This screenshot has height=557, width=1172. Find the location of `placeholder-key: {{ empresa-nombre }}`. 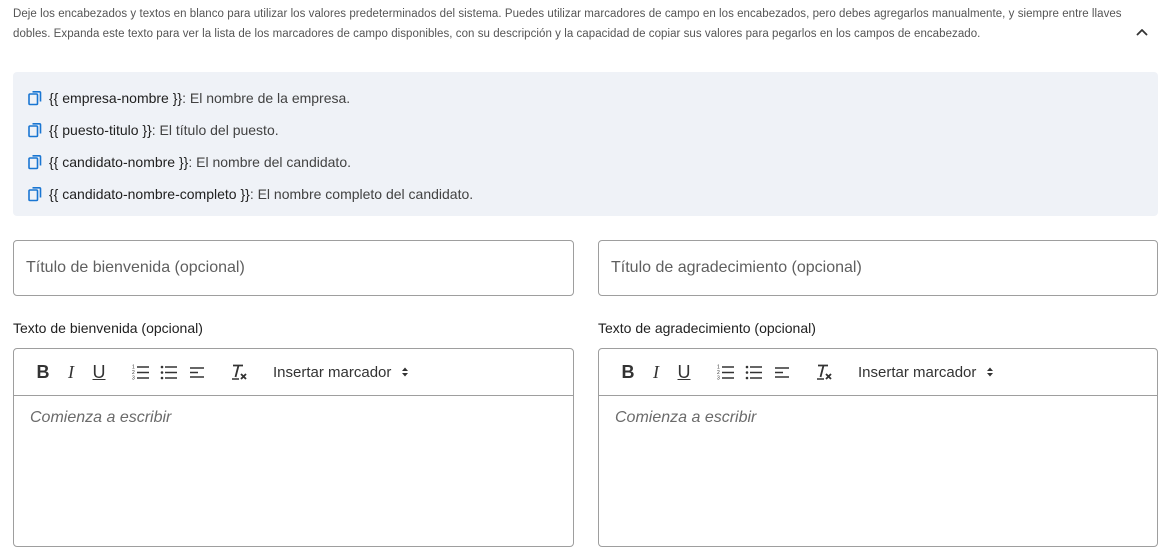

placeholder-key: {{ empresa-nombre }} is located at coordinates (116, 98).